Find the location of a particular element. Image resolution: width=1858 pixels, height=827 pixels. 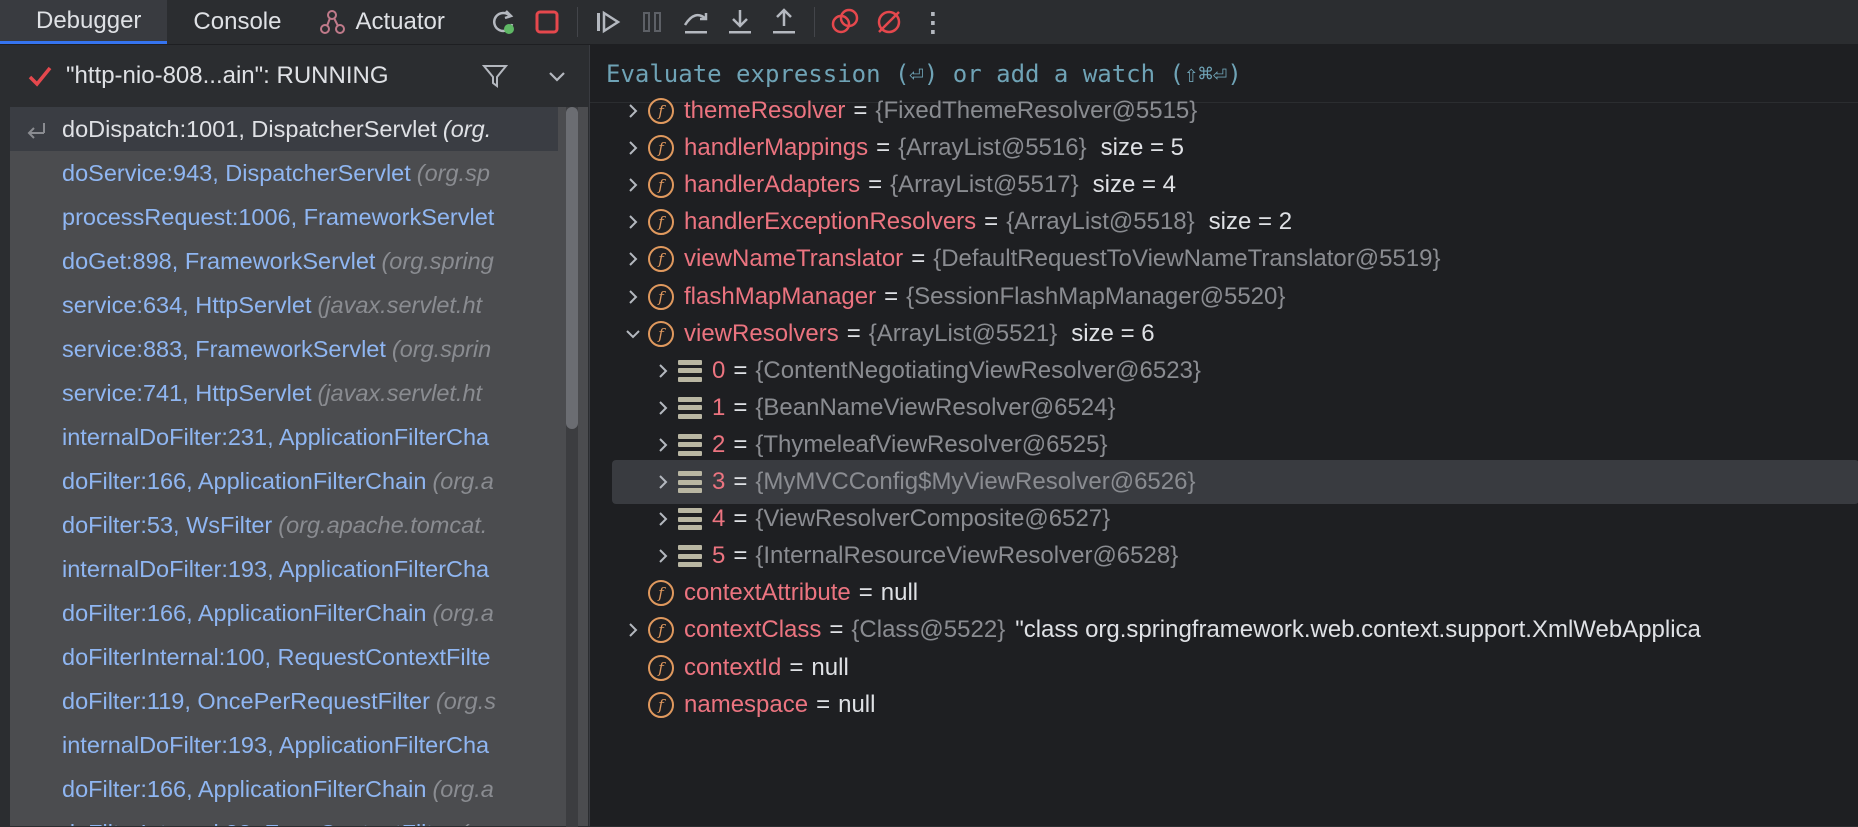

view-breakpoints-button is located at coordinates (845, 22).